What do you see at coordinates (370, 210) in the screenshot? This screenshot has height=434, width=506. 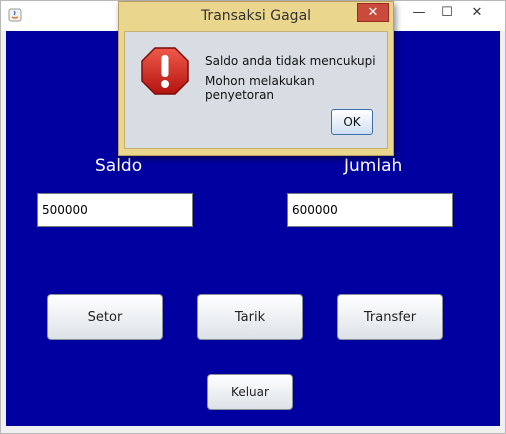 I see `jumlah-field: 600000` at bounding box center [370, 210].